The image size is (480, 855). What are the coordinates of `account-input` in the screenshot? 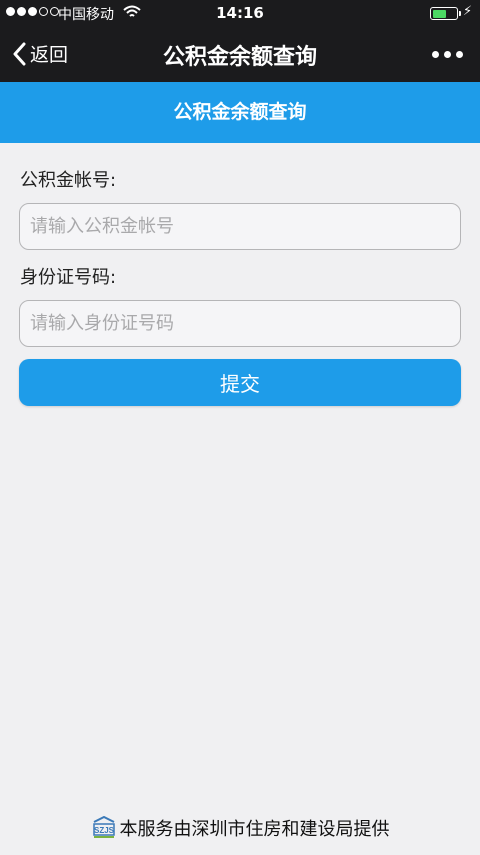 It's located at (240, 226).